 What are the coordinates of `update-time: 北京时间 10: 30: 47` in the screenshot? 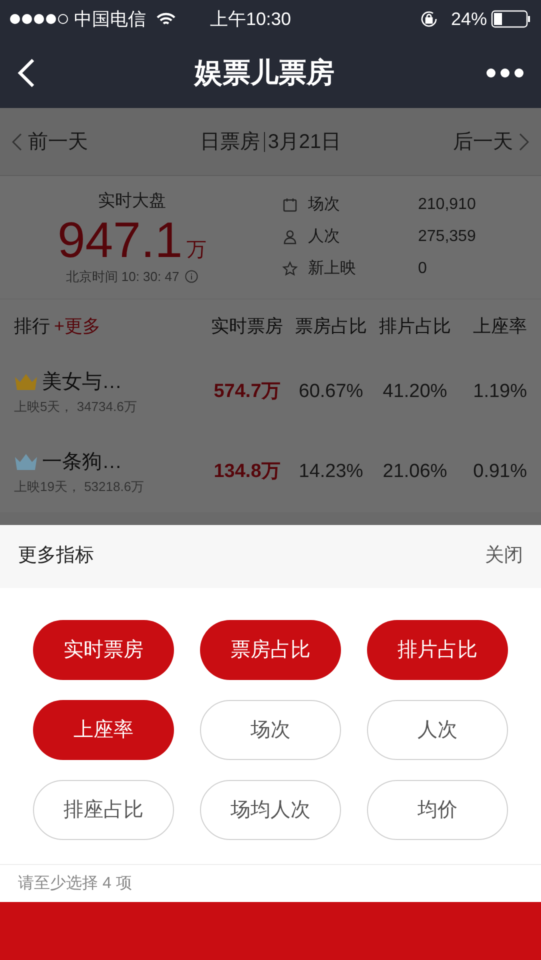 It's located at (123, 277).